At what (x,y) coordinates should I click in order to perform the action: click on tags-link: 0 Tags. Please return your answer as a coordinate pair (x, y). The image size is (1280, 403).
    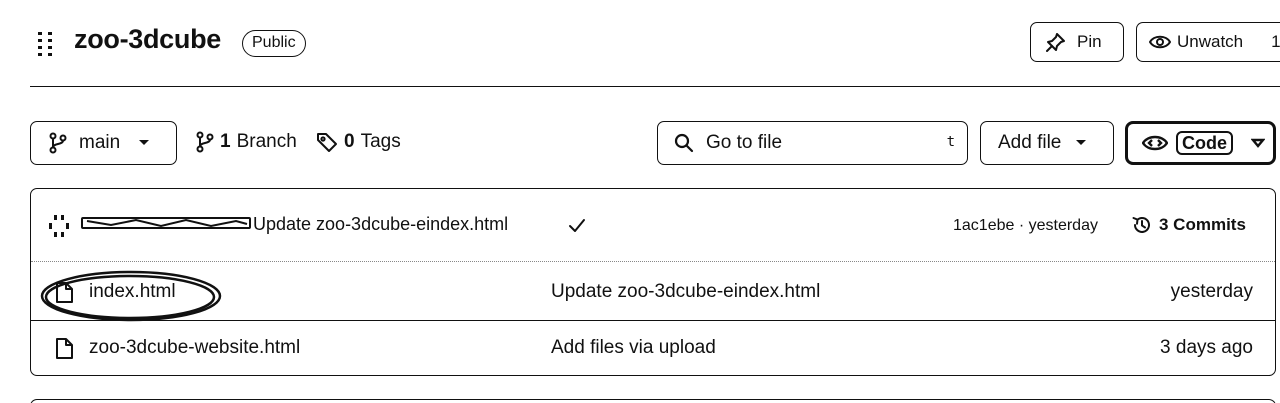
    Looking at the image, I should click on (358, 142).